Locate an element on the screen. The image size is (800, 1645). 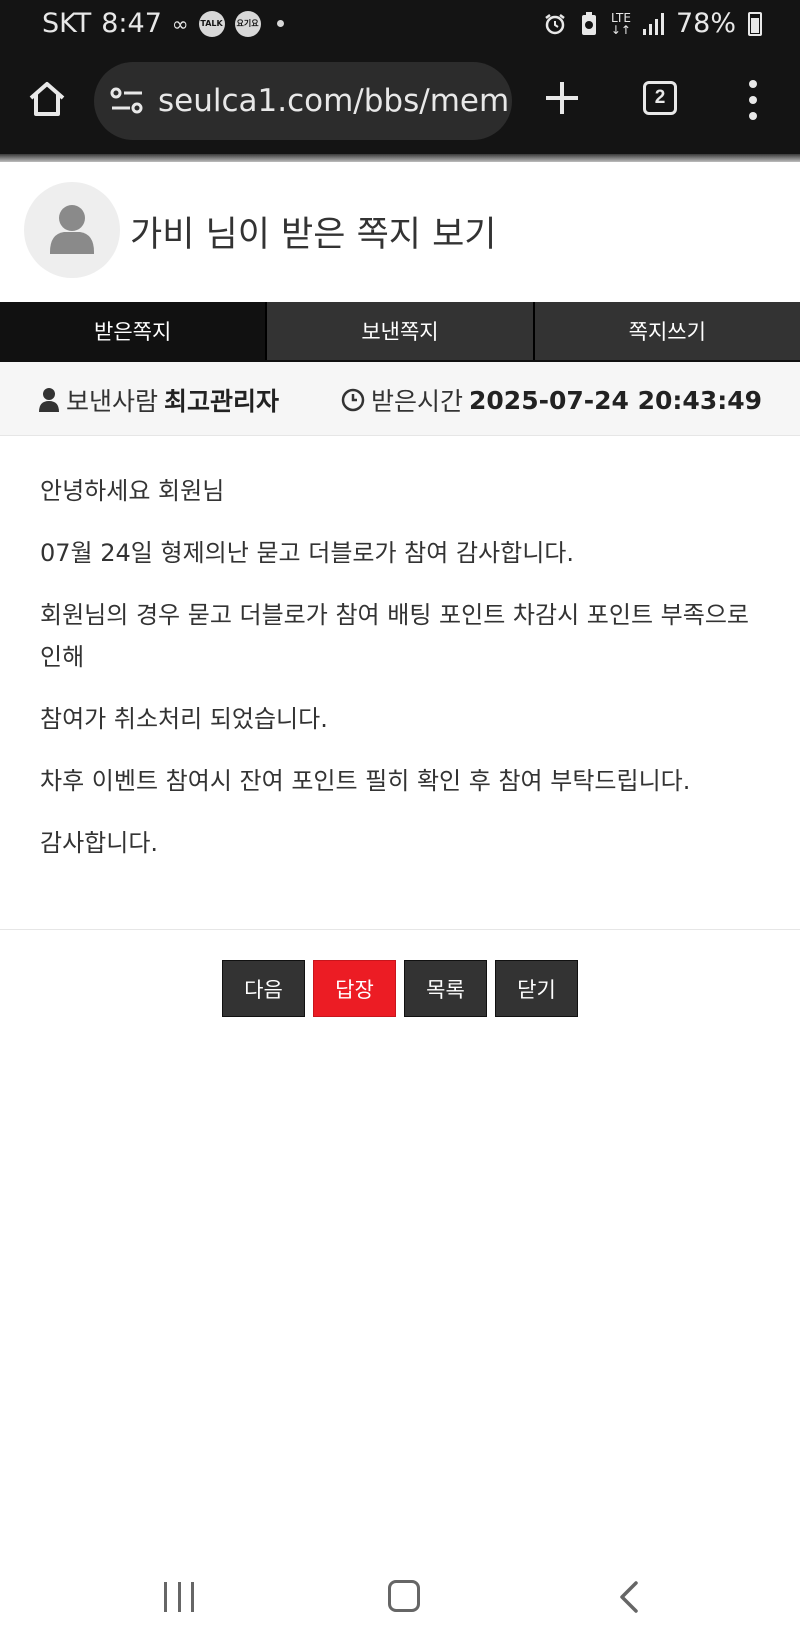
tab-count: 2 is located at coordinates (660, 97).